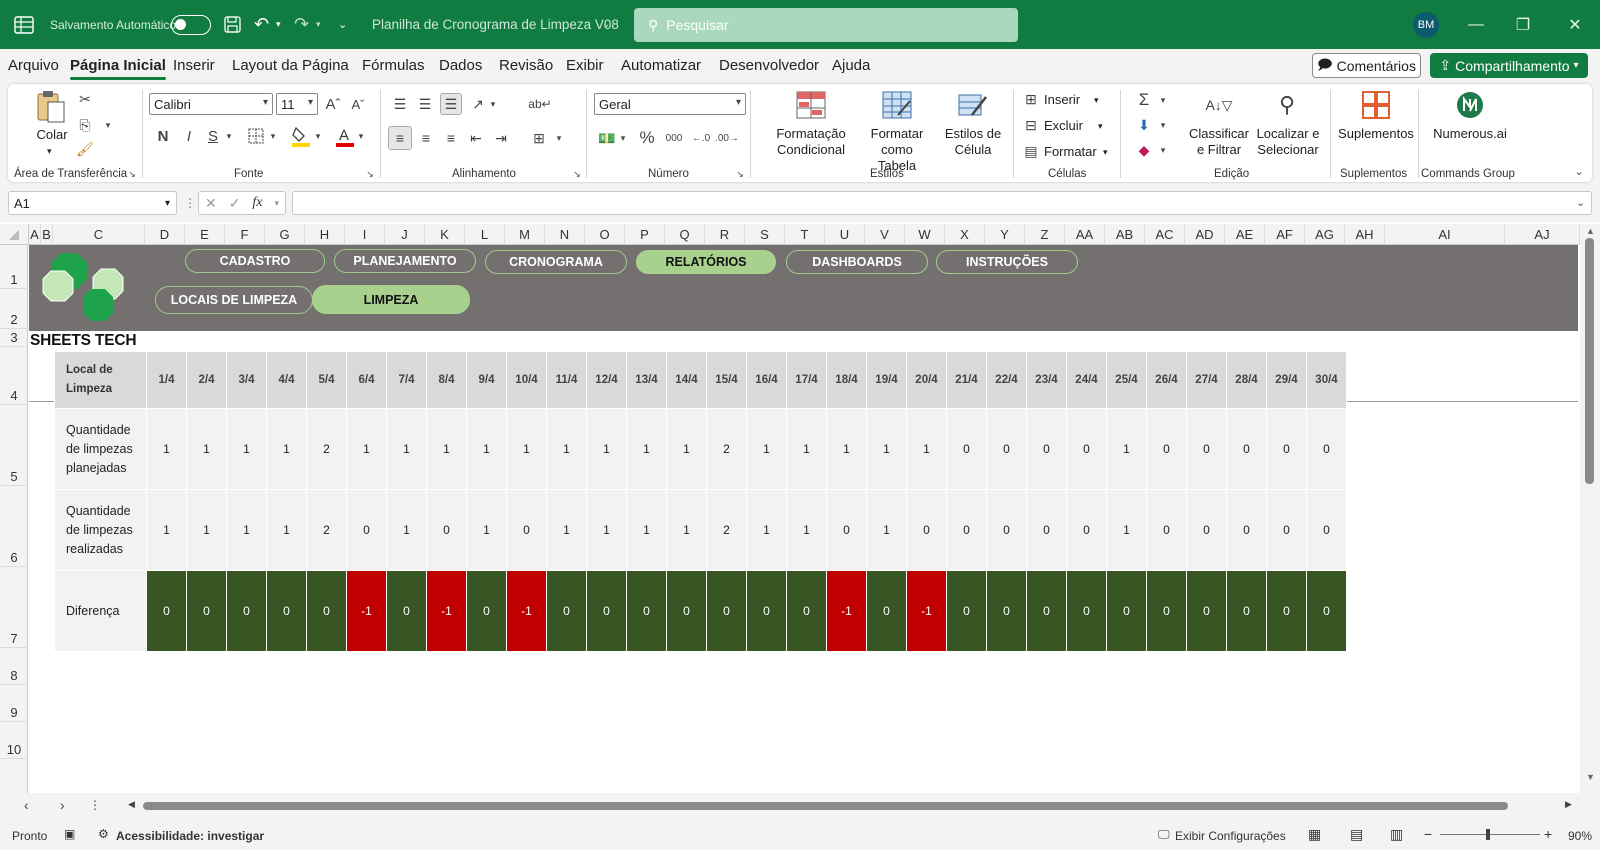  What do you see at coordinates (326, 449) in the screenshot?
I see `value-cell: 2` at bounding box center [326, 449].